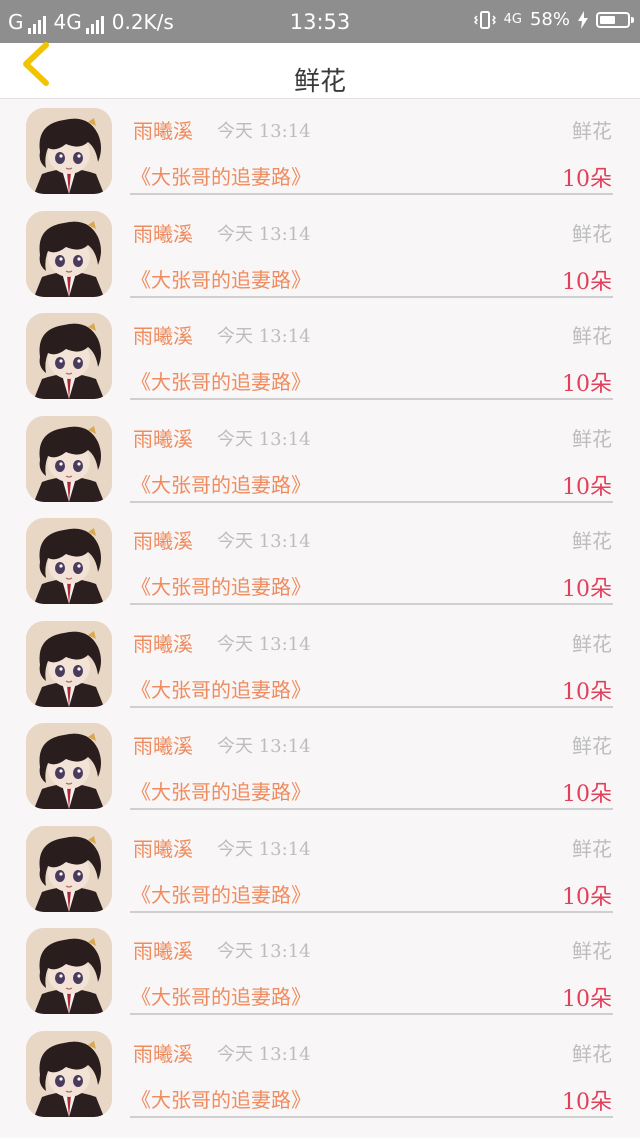 The height and width of the screenshot is (1138, 640). What do you see at coordinates (549, 19) in the screenshot?
I see `battery-percent: 58%` at bounding box center [549, 19].